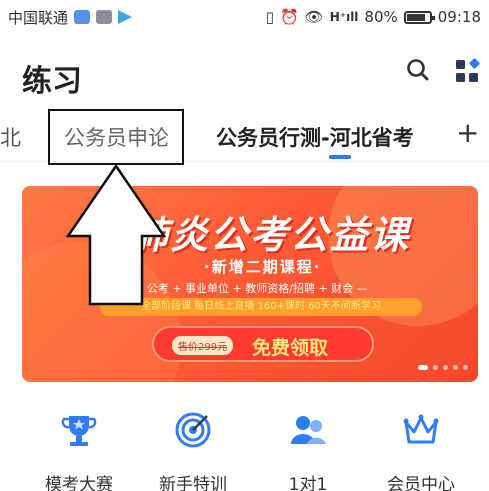 This screenshot has height=491, width=489. I want to click on alarm-icon: ⏰, so click(289, 17).